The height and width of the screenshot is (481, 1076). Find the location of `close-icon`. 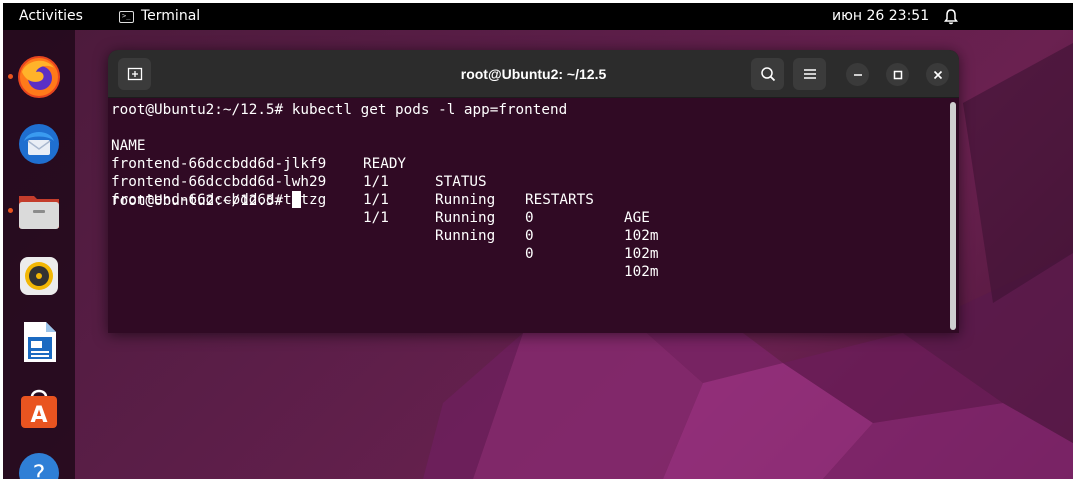

close-icon is located at coordinates (937, 74).